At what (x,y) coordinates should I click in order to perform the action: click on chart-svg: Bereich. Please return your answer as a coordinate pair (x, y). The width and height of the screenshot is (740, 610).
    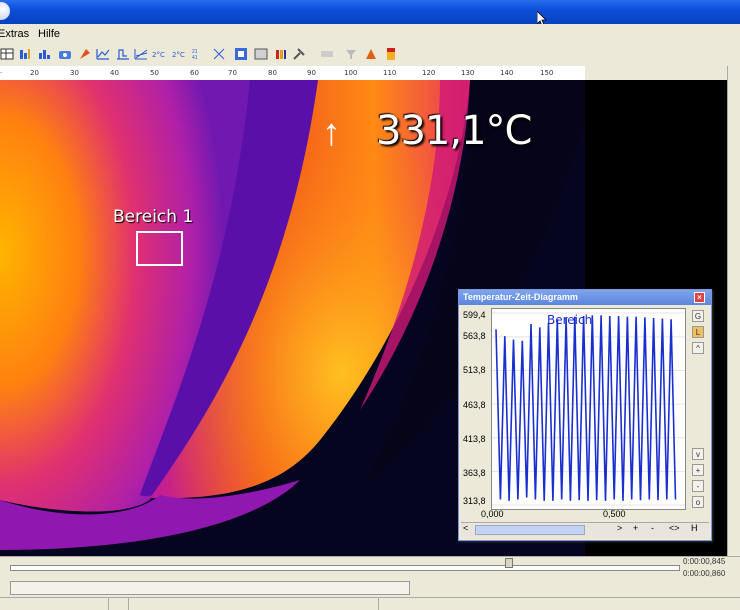
    Looking at the image, I should click on (588, 409).